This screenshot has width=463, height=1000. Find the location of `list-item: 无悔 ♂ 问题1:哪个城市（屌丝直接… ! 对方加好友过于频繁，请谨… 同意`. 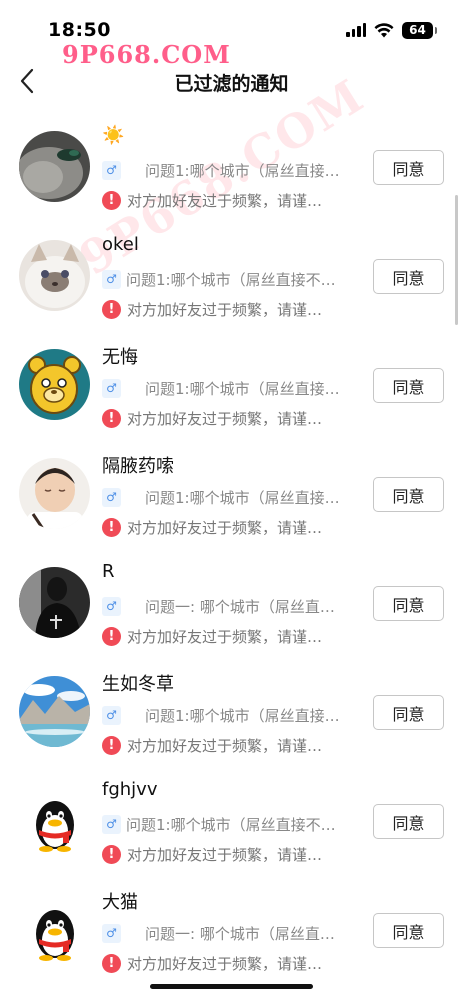

list-item: 无悔 ♂ 问题1:哪个城市（屌丝直接… ! 对方加好友过于频繁，请谨… 同意 is located at coordinates (231, 390).